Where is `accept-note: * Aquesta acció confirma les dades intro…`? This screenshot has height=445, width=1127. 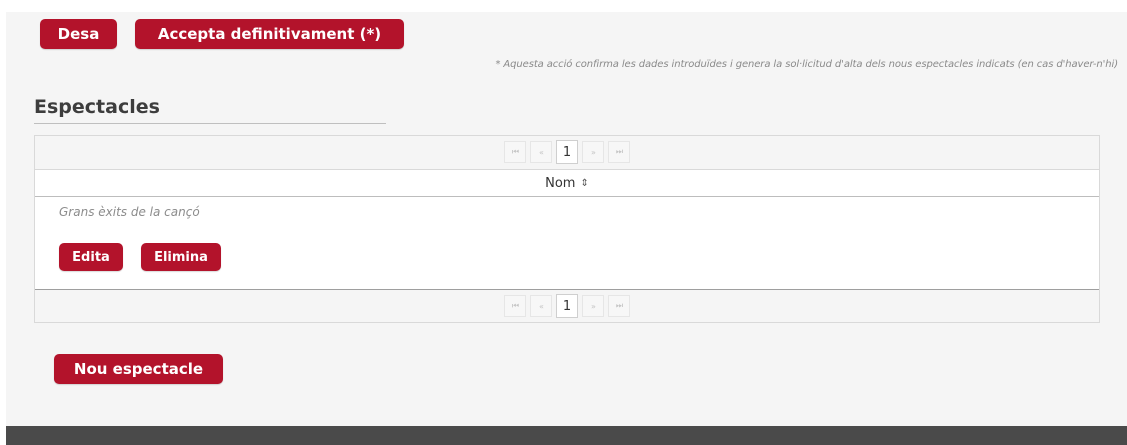 accept-note: * Aquesta acció confirma les dades intro… is located at coordinates (806, 64).